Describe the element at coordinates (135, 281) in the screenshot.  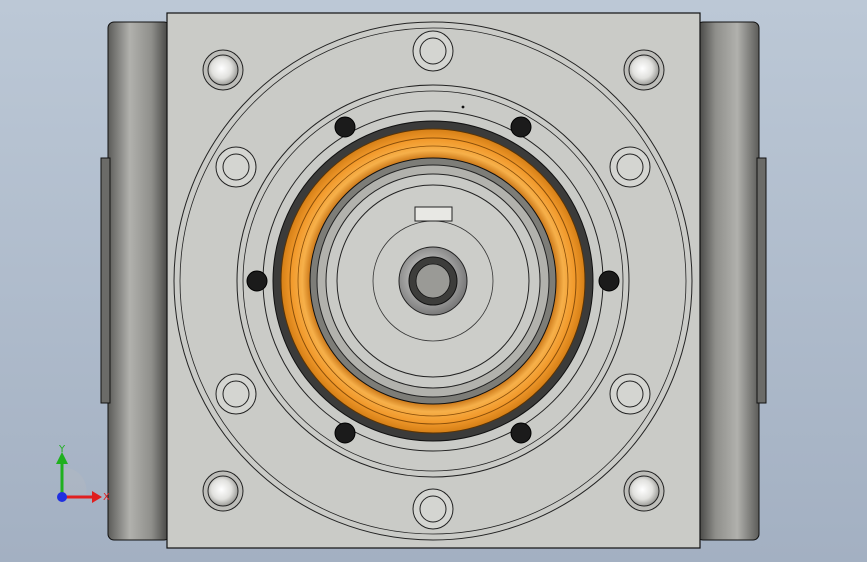
I see `left-side-shaft-housing` at that location.